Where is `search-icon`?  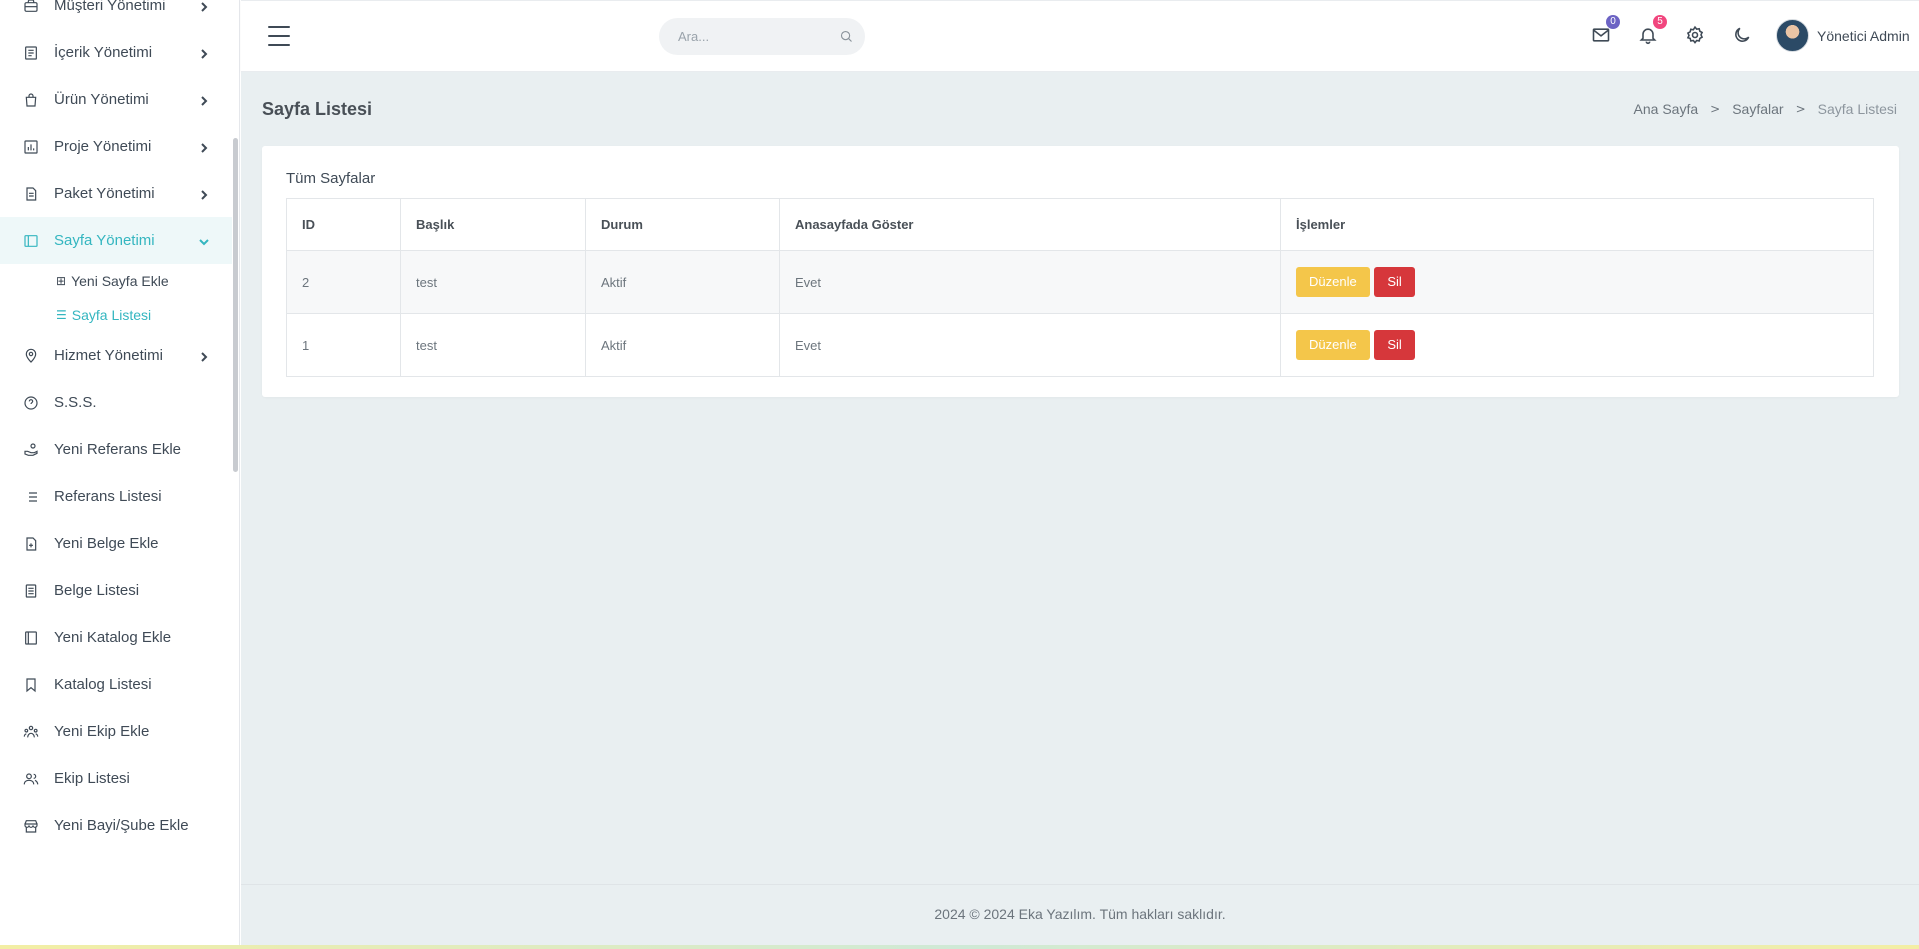
search-icon is located at coordinates (846, 36).